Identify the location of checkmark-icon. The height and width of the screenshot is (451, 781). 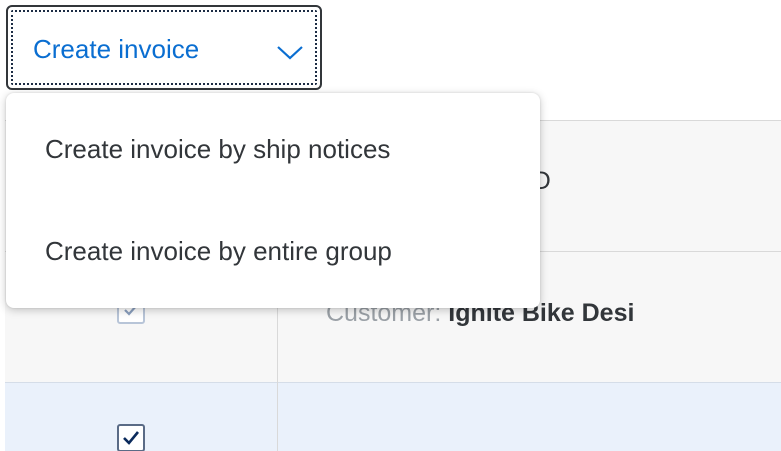
(131, 438).